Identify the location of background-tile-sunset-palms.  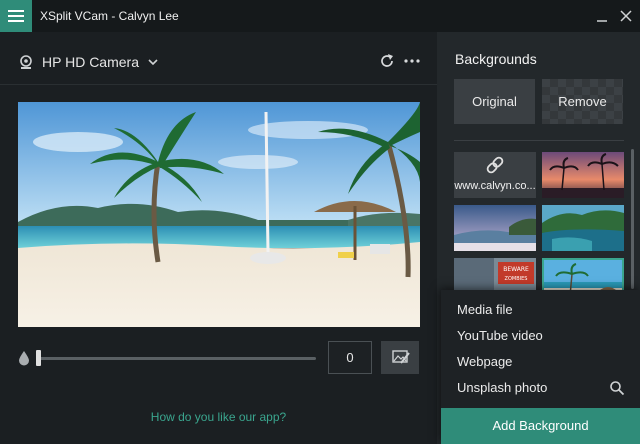
(583, 175).